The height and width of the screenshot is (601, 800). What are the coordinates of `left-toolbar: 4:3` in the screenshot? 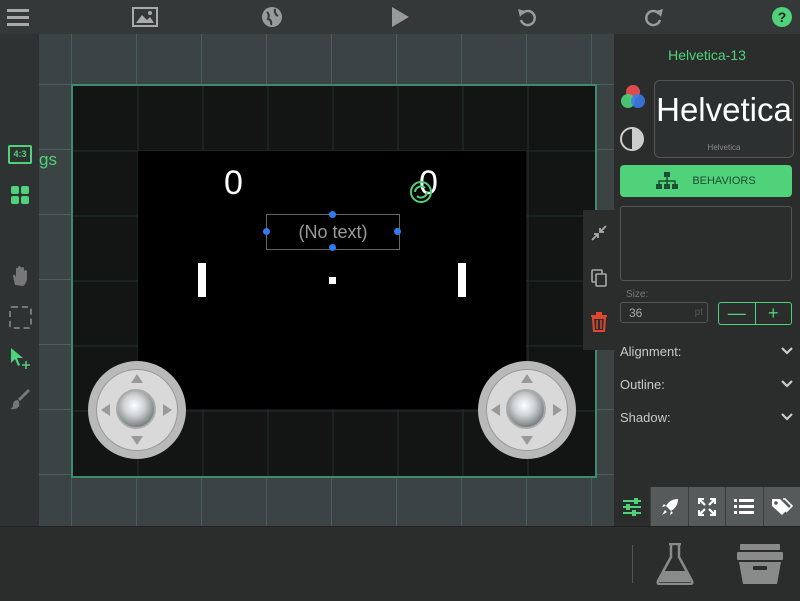 It's located at (19, 280).